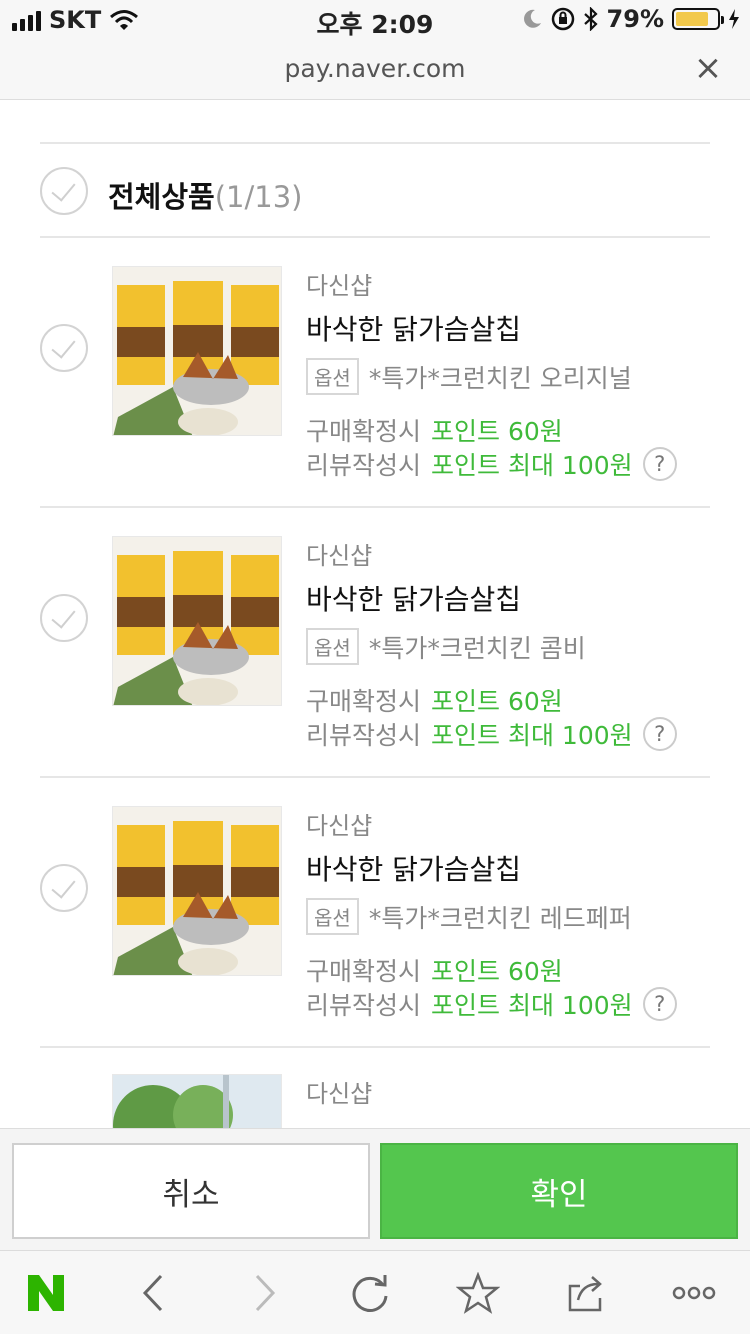 The width and height of the screenshot is (750, 1334). Describe the element at coordinates (258, 197) in the screenshot. I see `selected-count: (1/13)` at that location.